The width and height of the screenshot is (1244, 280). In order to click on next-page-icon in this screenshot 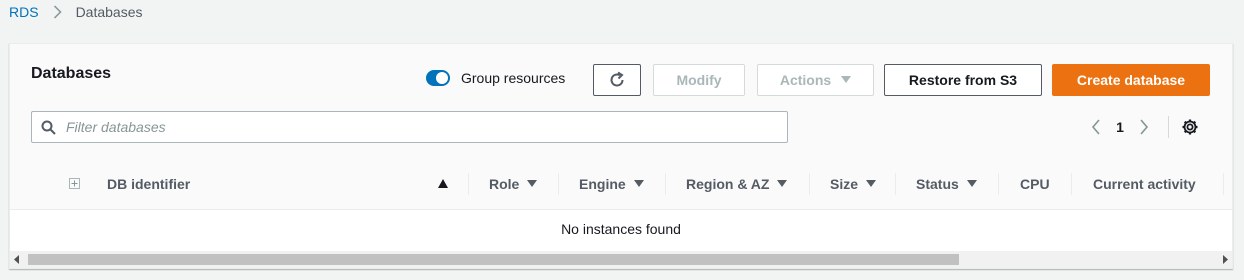, I will do `click(1144, 127)`.